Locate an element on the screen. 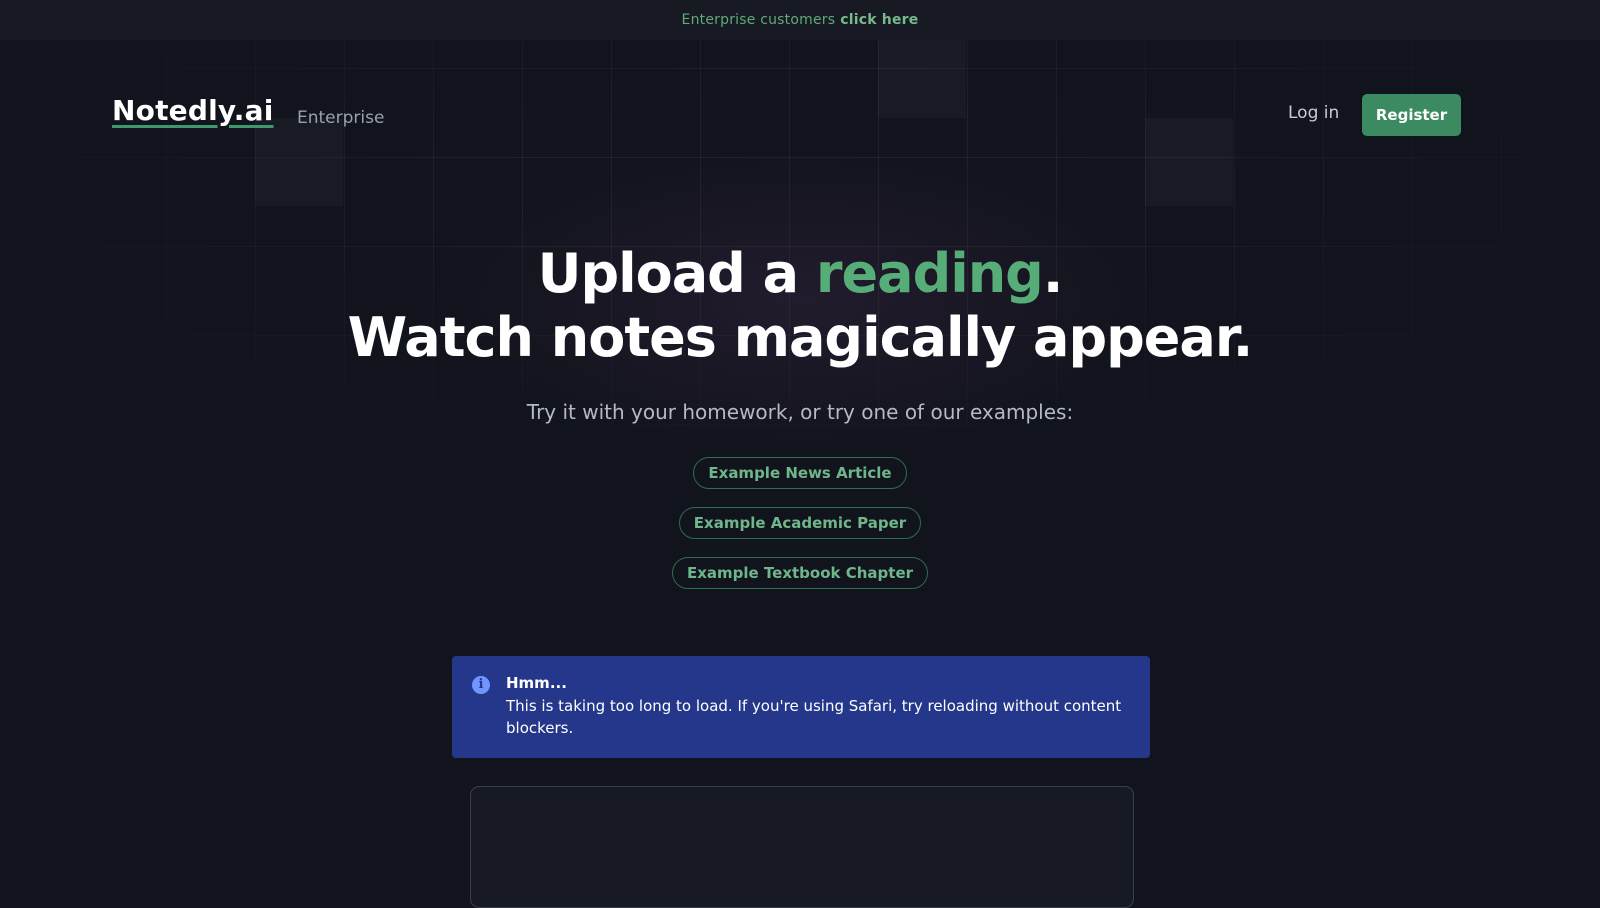 Image resolution: width=1600 pixels, height=908 pixels. hero-line-2: Watch notes magically appear. is located at coordinates (800, 337).